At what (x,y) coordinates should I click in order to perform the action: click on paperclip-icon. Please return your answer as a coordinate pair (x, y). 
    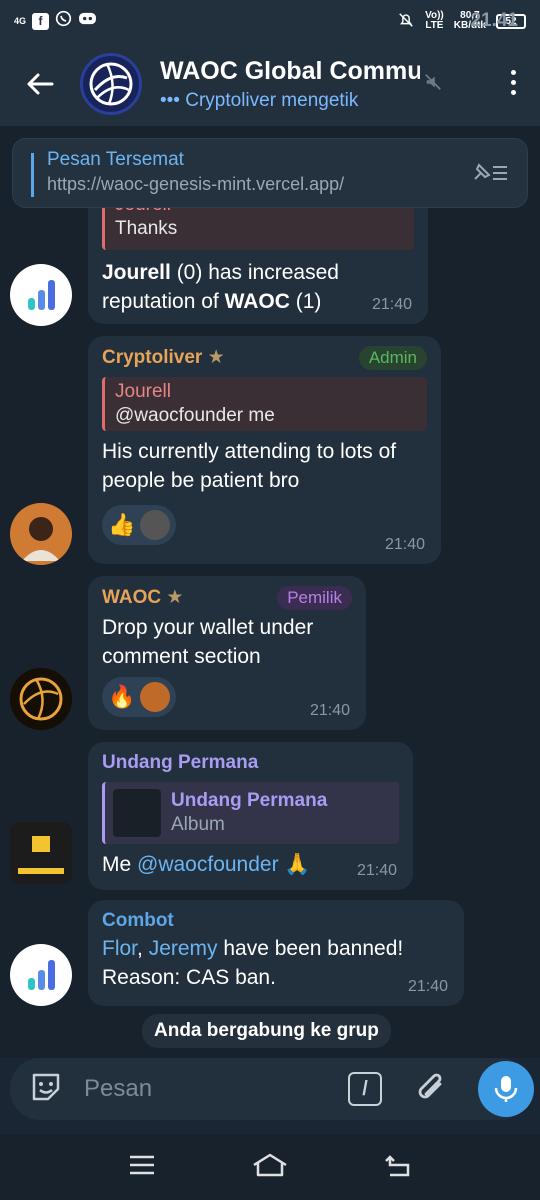
    Looking at the image, I should click on (430, 1086).